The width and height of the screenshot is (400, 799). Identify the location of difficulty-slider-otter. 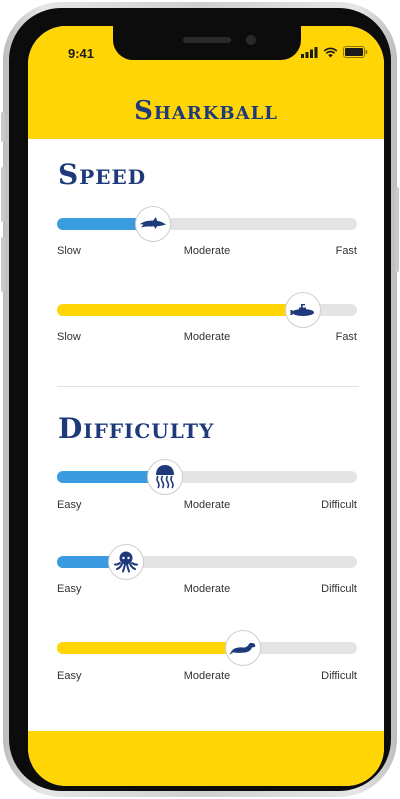
(207, 648).